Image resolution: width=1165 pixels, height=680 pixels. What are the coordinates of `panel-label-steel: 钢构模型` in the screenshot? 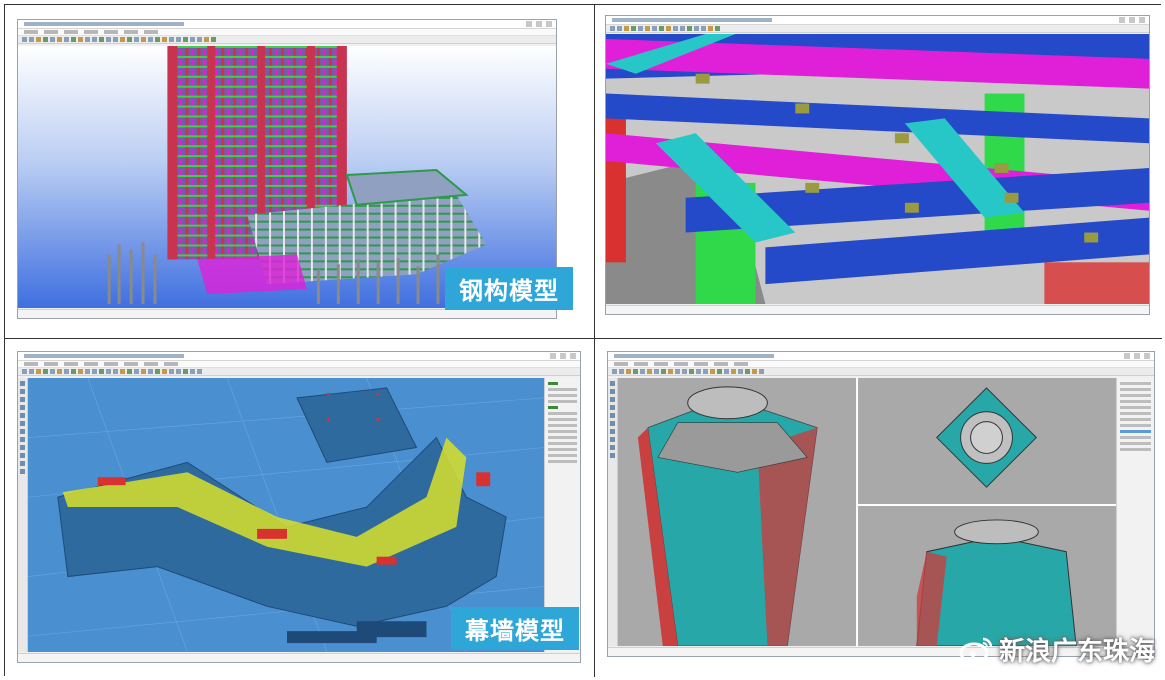 It's located at (509, 288).